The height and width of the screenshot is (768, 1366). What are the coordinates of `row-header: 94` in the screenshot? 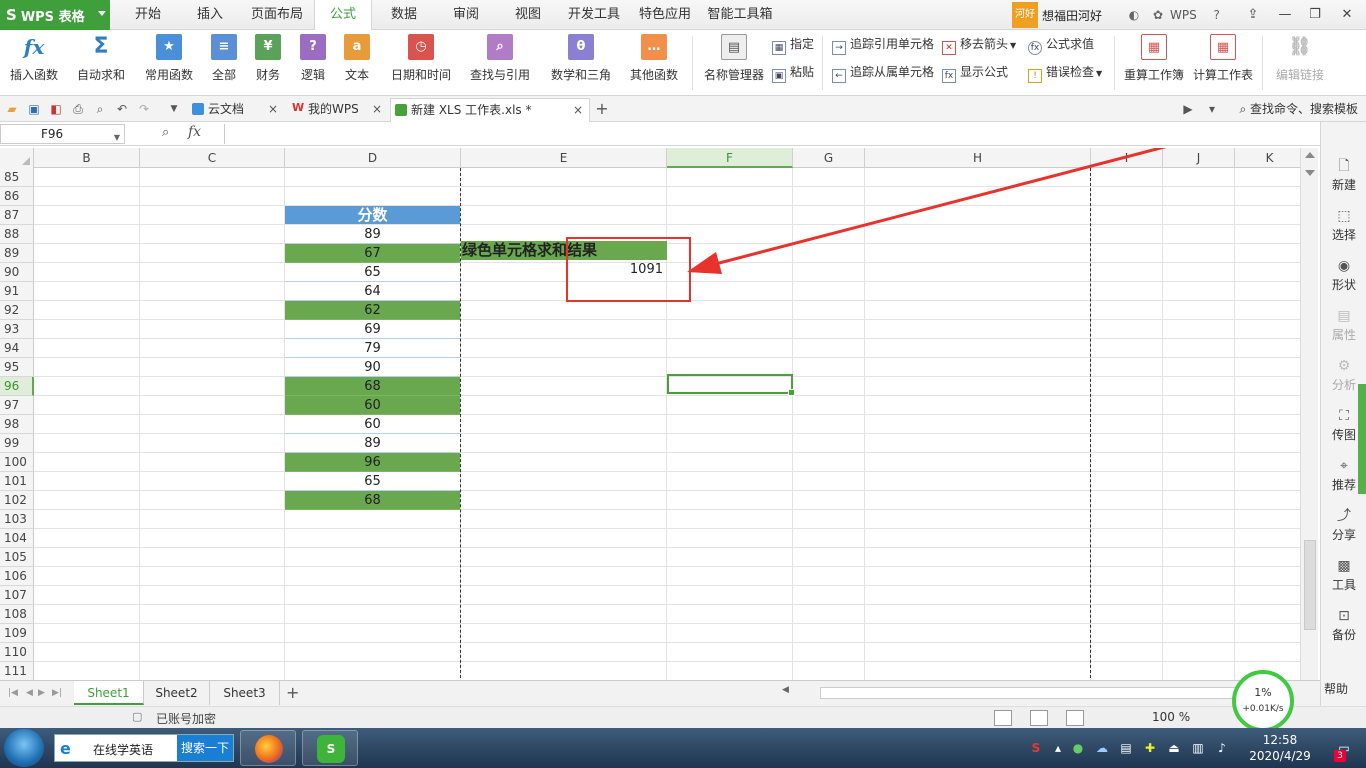 It's located at (17, 348).